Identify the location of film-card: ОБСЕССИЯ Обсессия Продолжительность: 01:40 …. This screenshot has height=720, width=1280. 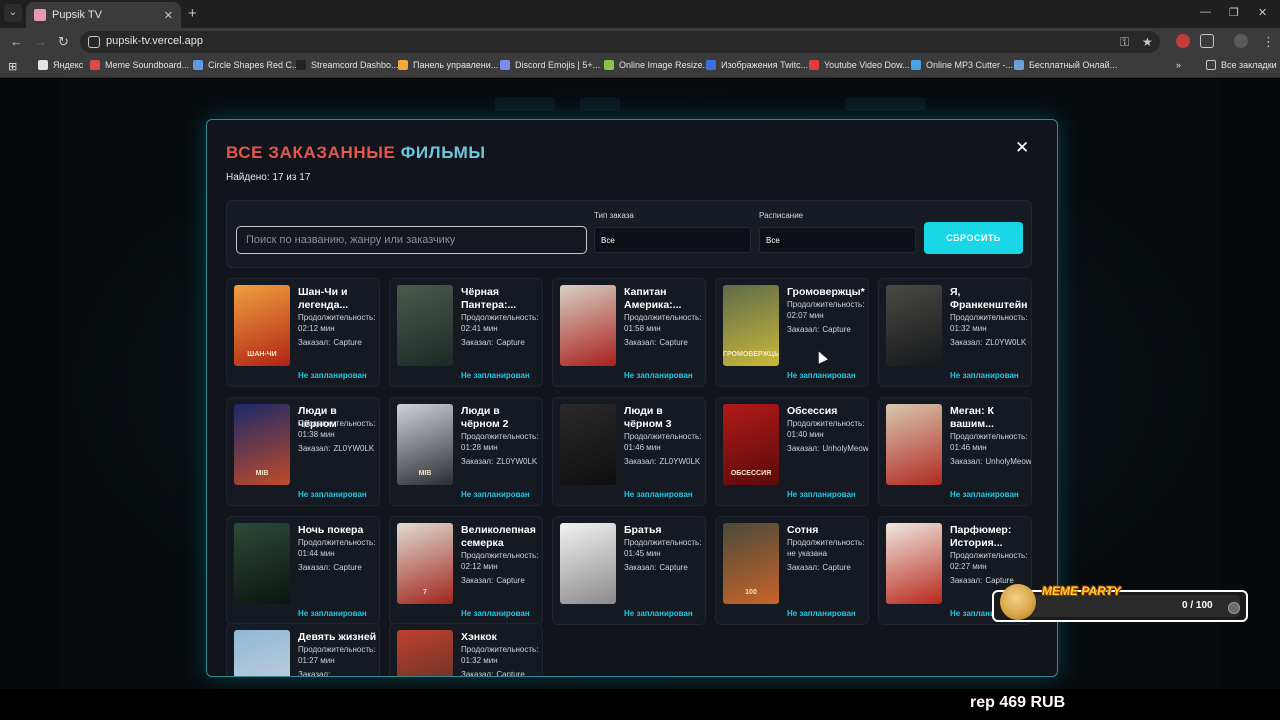
(792, 451).